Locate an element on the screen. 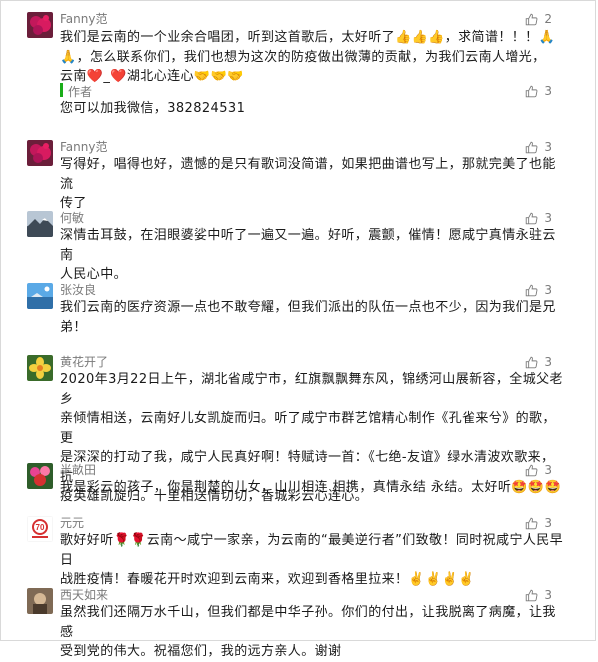  comment-line: 我们是云南的一个业余合唱团，听到这首歌后，太好听了👍👍👍，求简谱！！！🙏 is located at coordinates (308, 37).